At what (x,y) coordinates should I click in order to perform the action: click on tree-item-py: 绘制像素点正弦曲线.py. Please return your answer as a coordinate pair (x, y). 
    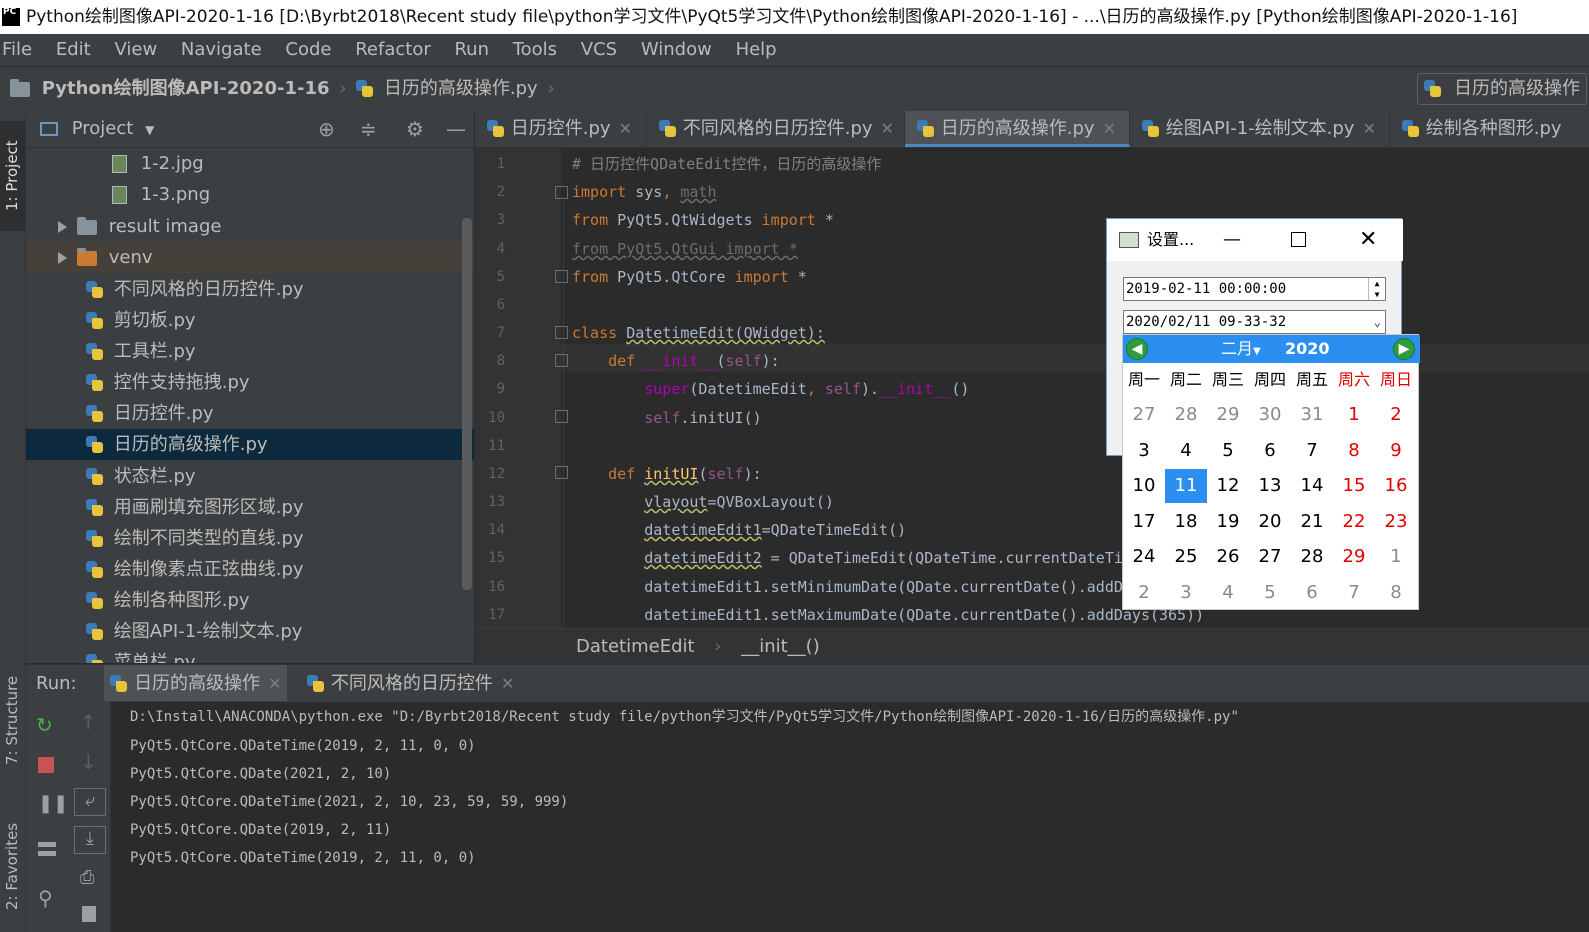
    Looking at the image, I should click on (250, 569).